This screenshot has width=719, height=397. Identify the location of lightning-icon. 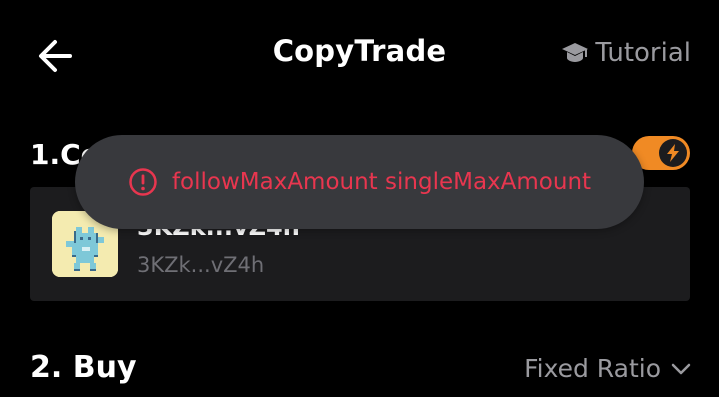
(673, 153).